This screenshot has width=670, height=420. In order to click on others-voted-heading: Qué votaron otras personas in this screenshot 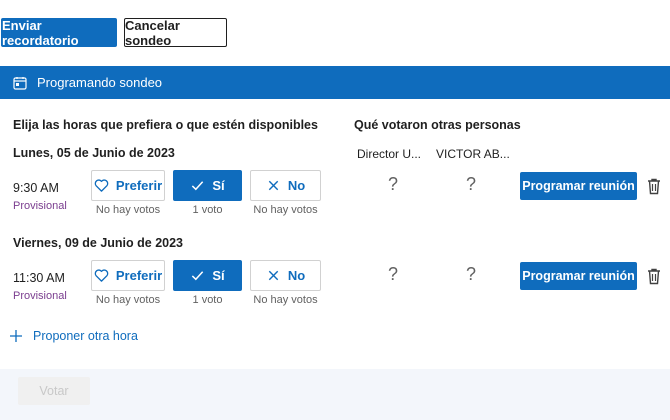, I will do `click(437, 125)`.